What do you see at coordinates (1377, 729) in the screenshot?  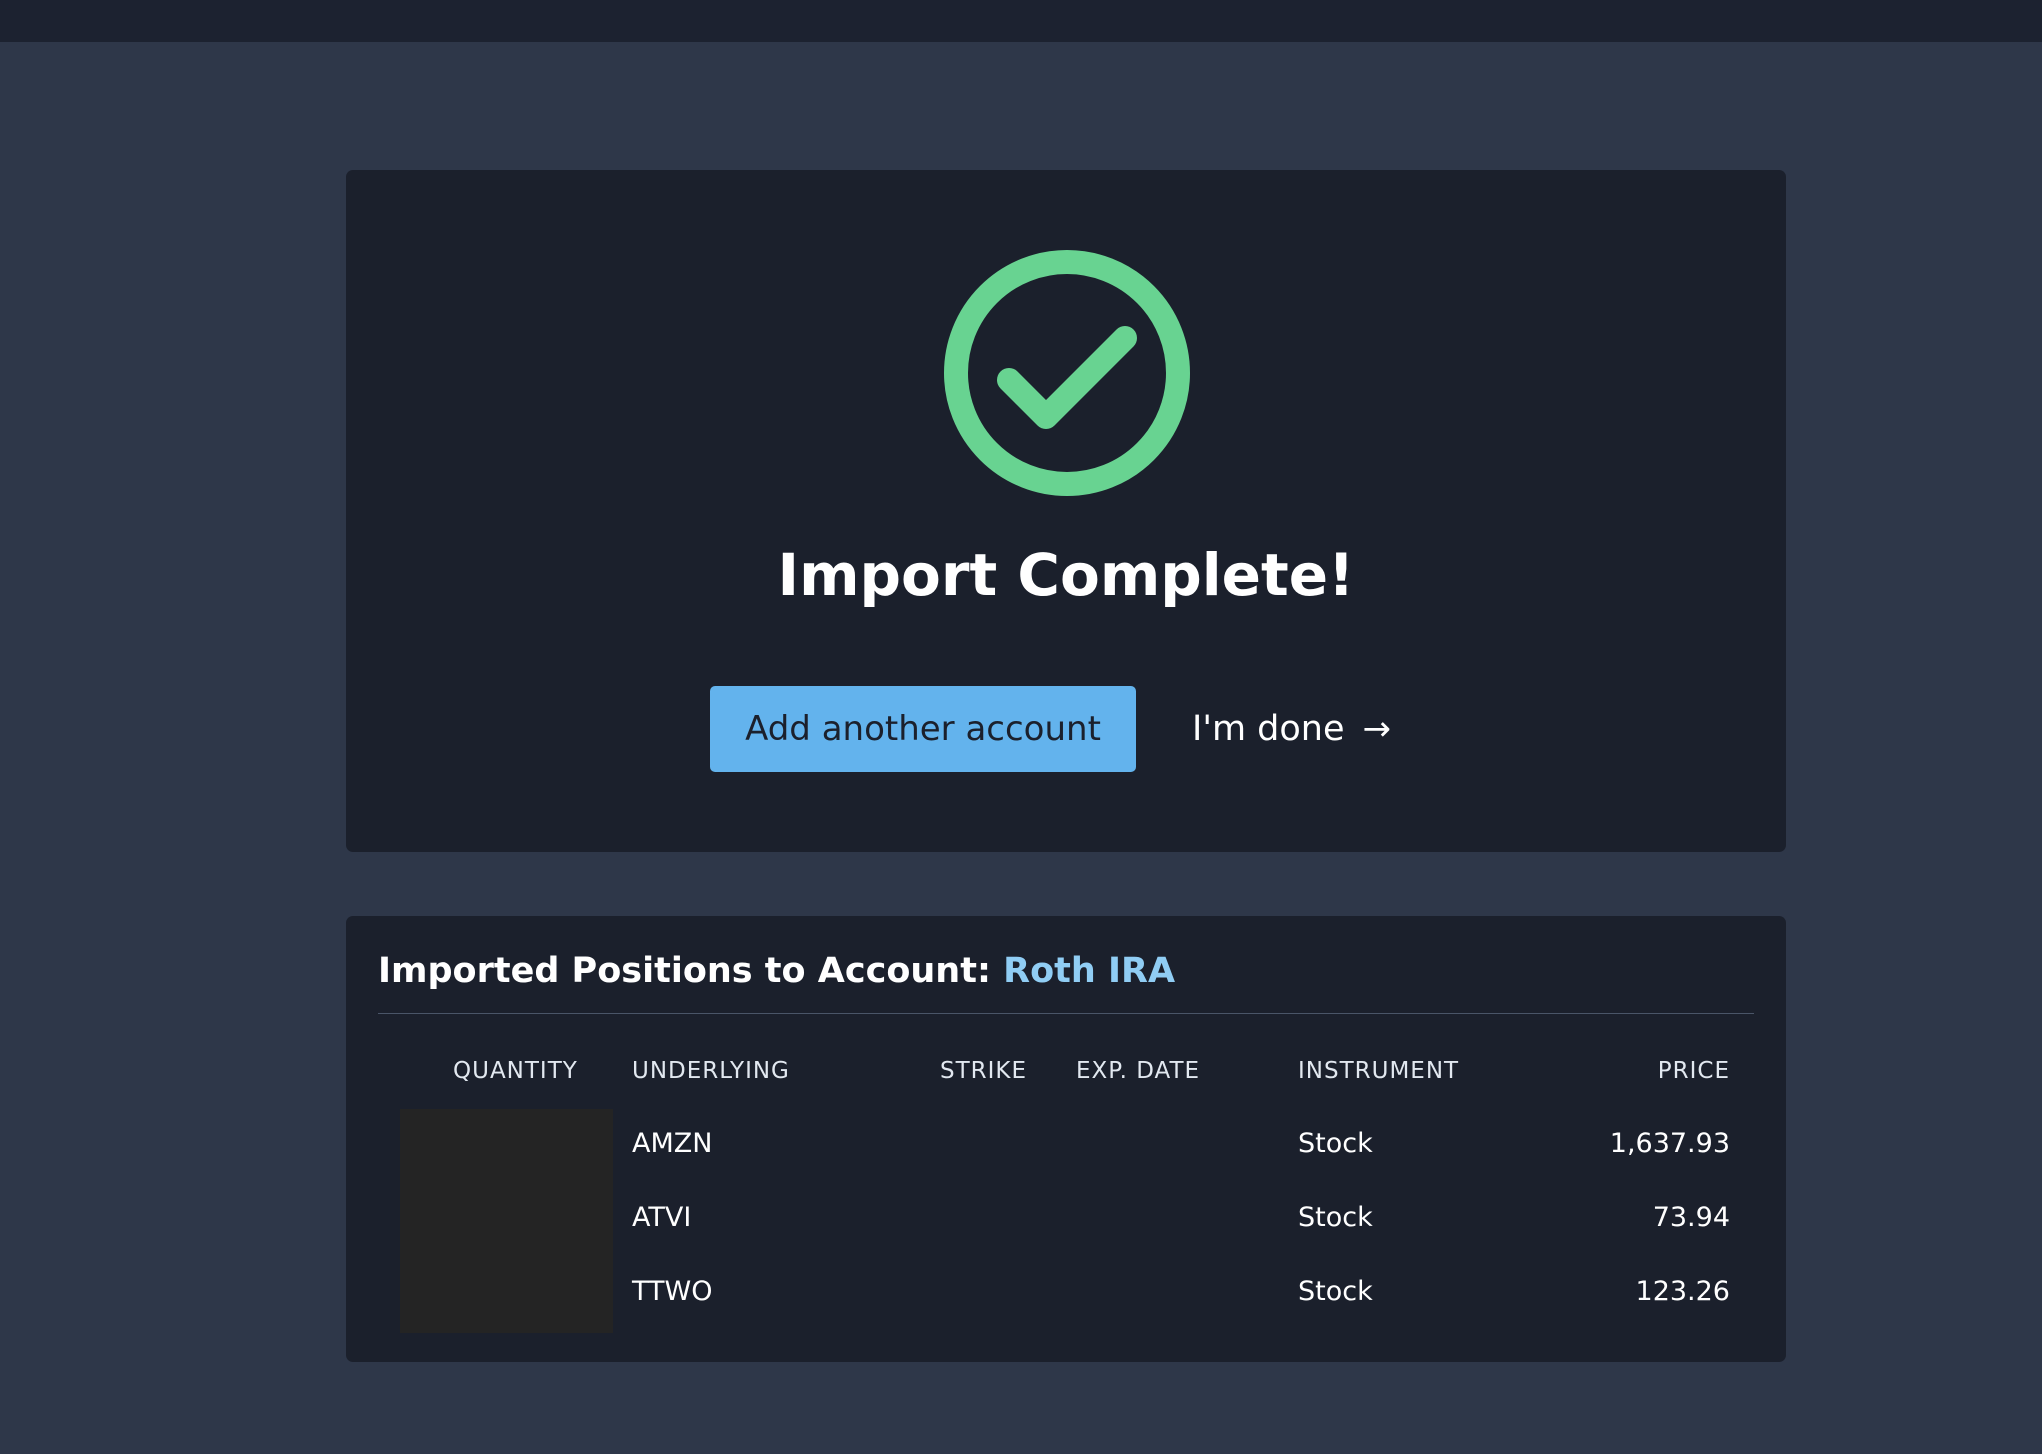 I see `arrow-right-icon: →` at bounding box center [1377, 729].